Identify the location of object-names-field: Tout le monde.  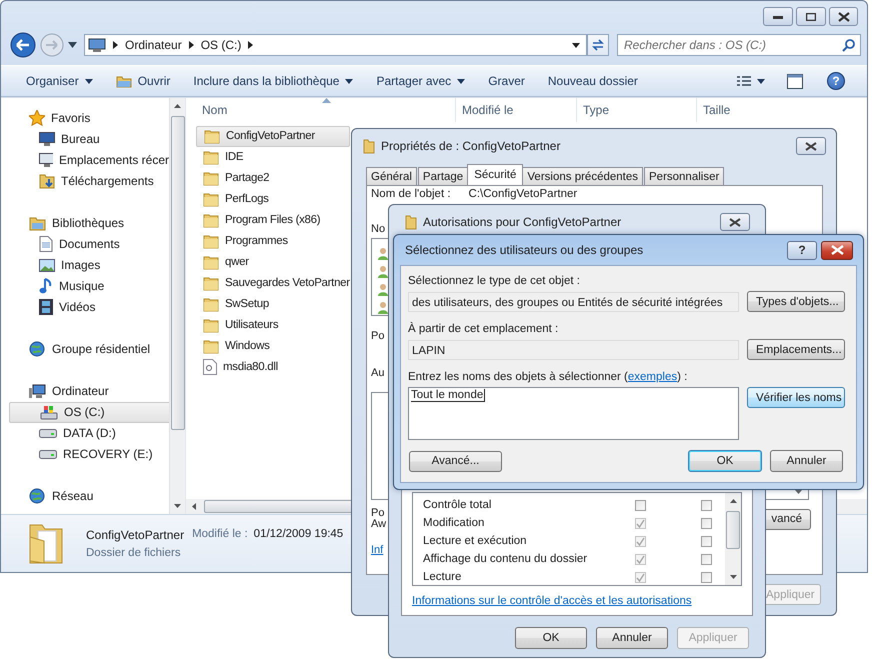
(573, 413).